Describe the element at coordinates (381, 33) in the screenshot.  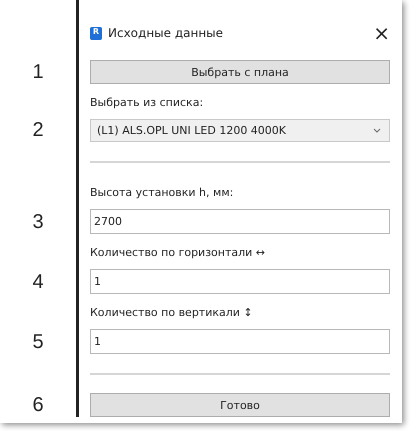
I see `close-icon: ×` at that location.